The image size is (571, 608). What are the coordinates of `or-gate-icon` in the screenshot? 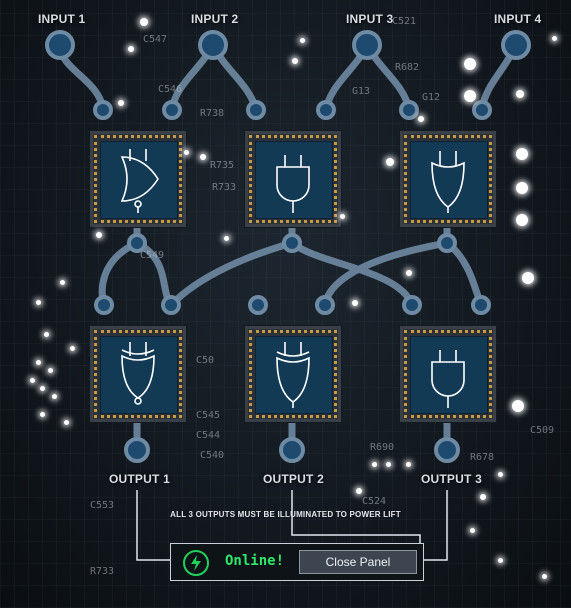 It's located at (448, 182).